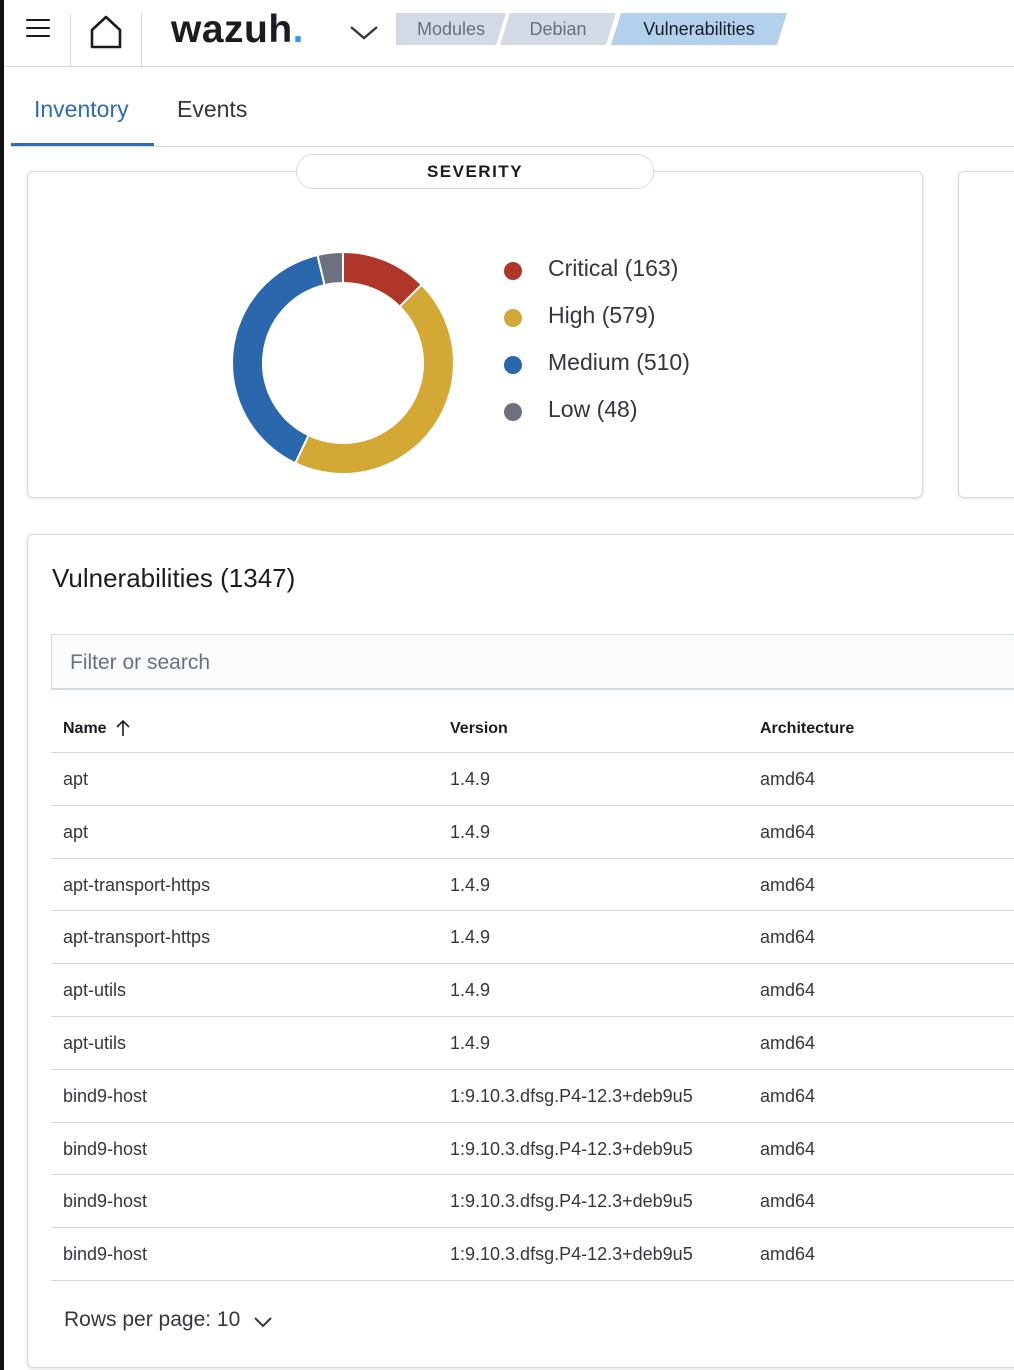 Image resolution: width=1014 pixels, height=1370 pixels. What do you see at coordinates (532, 728) in the screenshot?
I see `table-header: Name Version Architecture` at bounding box center [532, 728].